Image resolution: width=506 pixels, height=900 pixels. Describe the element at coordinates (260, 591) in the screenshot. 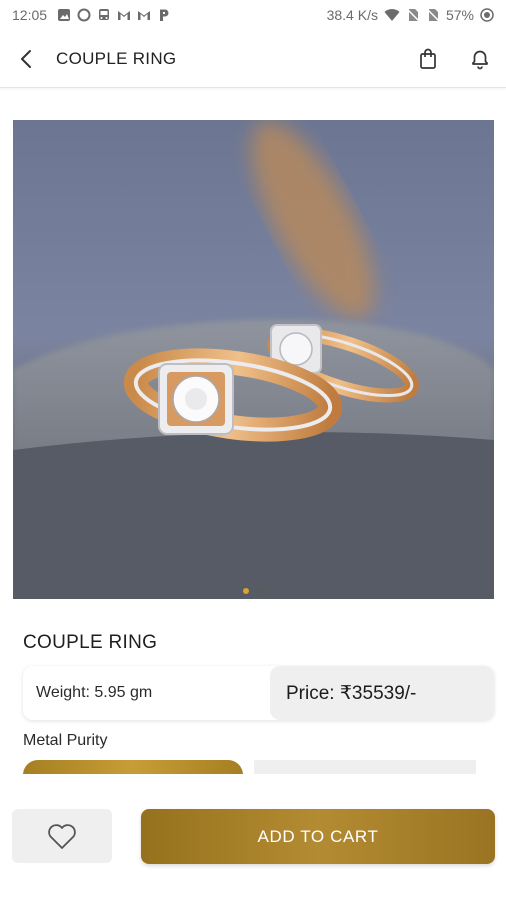

I see `carousel-dot` at that location.